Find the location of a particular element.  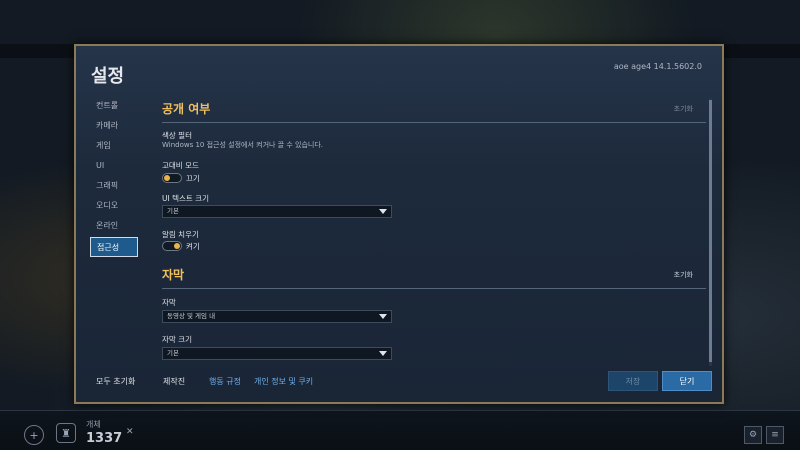

dropdown-value: 동영상 및 게임 내 is located at coordinates (191, 316).